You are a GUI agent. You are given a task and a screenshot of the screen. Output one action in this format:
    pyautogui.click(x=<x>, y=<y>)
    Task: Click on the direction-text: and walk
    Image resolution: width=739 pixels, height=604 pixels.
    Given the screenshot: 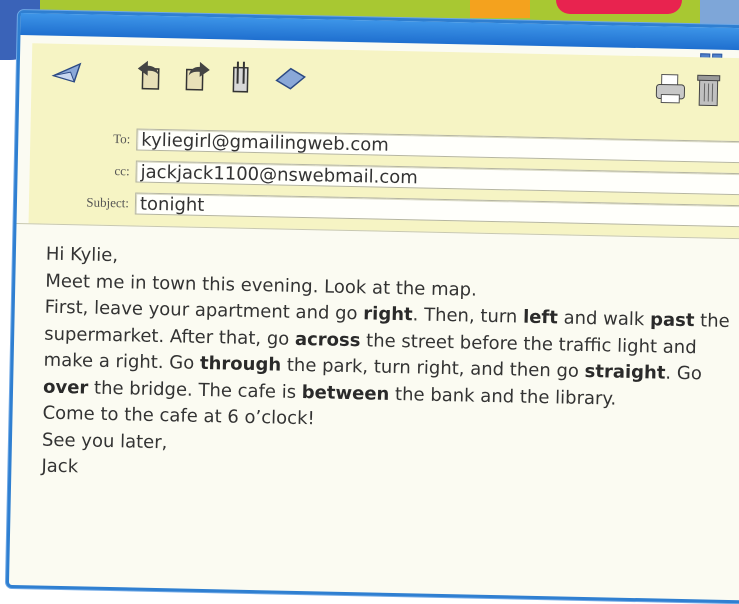 What is the action you would take?
    pyautogui.click(x=604, y=319)
    